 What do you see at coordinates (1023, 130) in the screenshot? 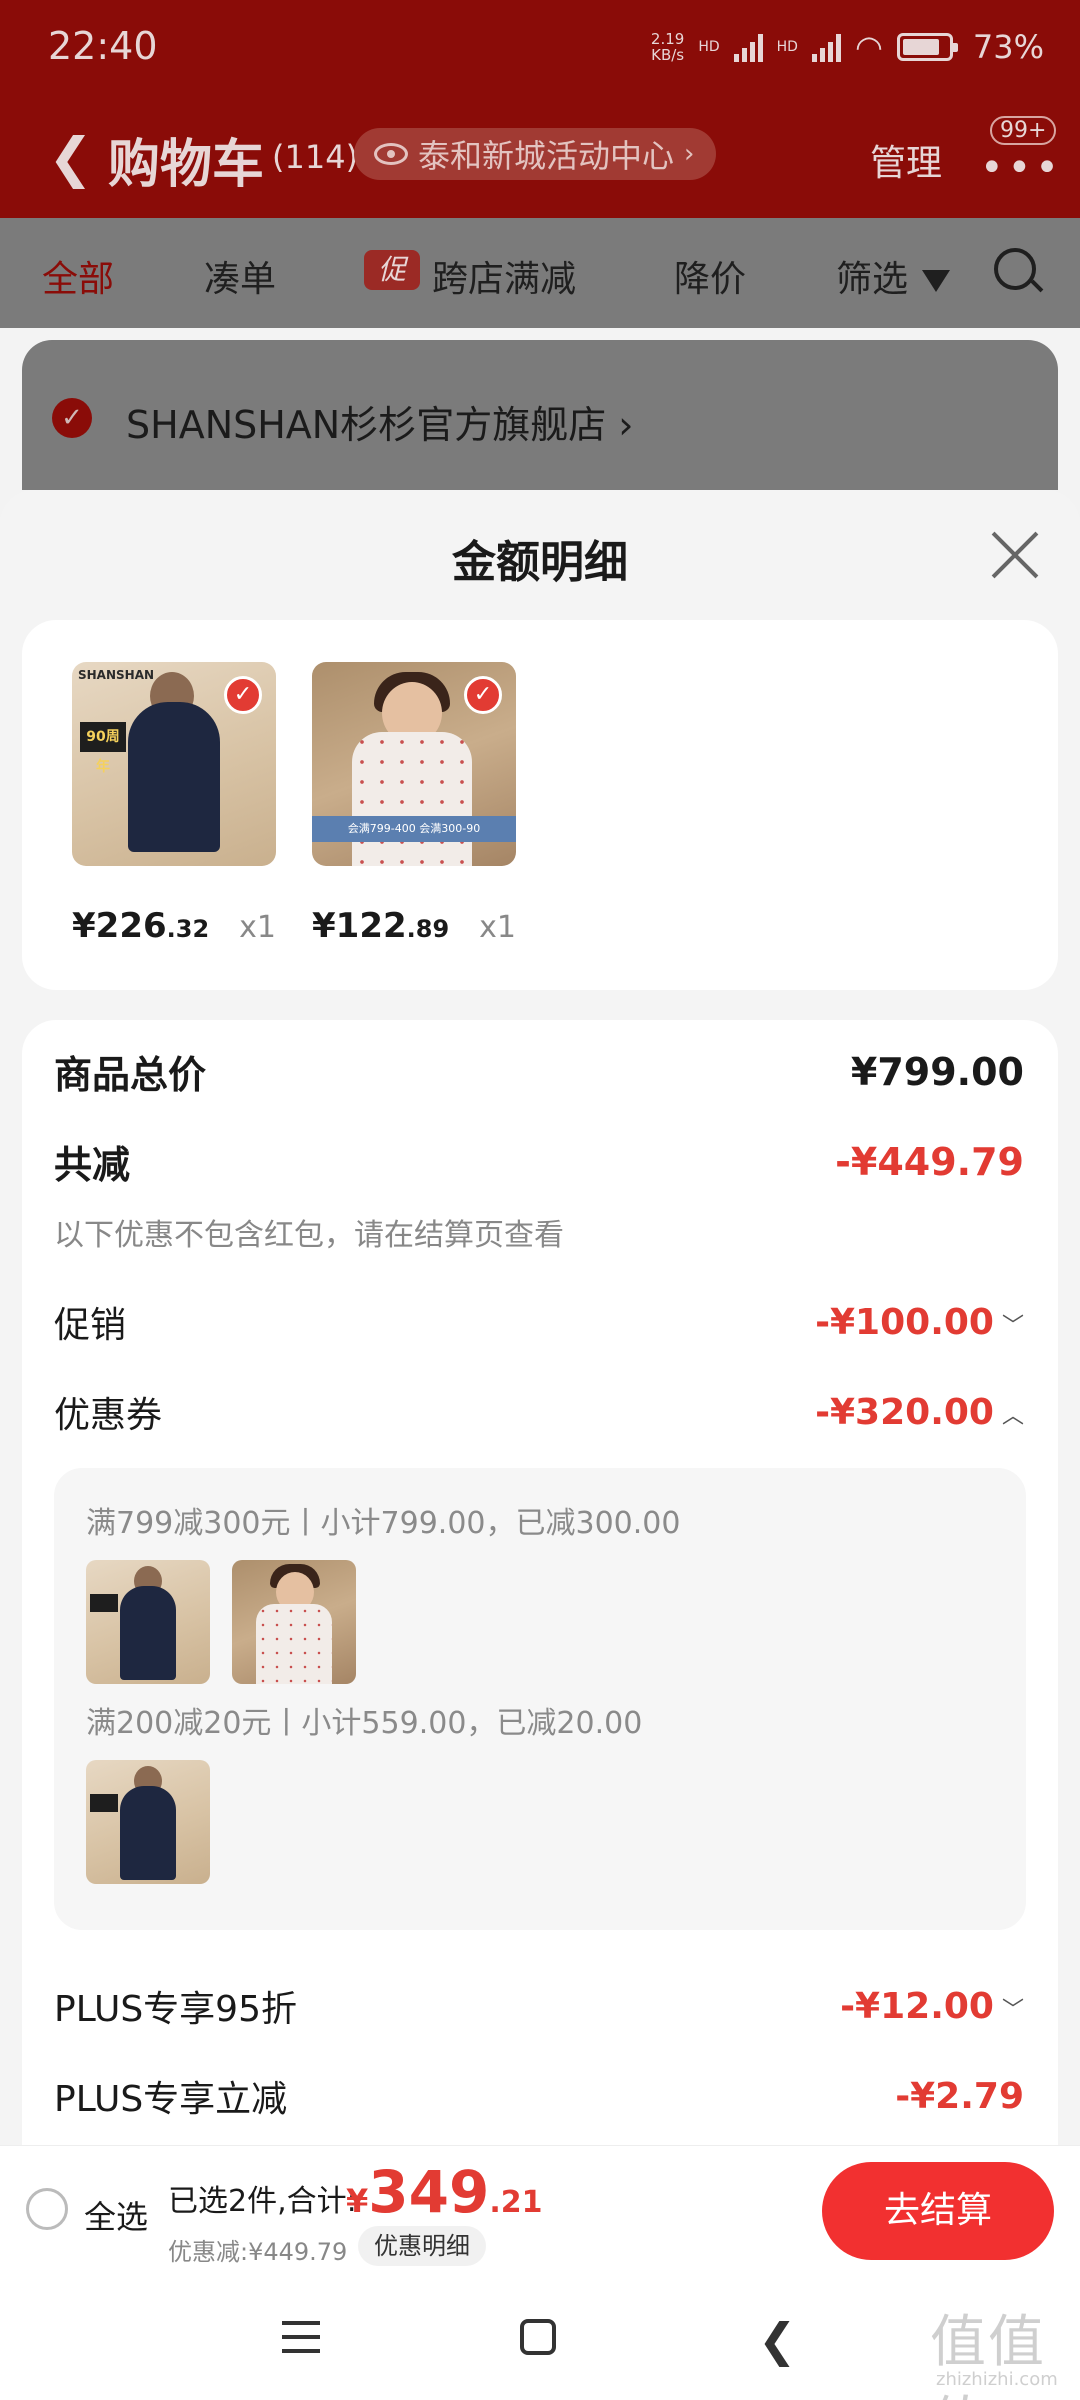
I see `message-badge: 99+` at bounding box center [1023, 130].